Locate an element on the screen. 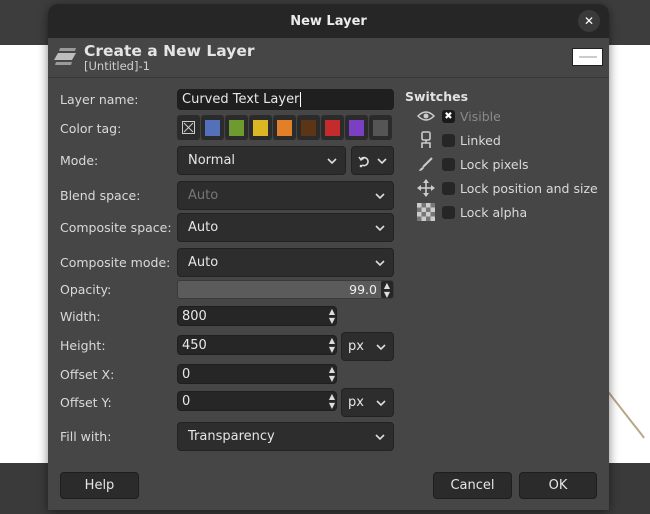 The width and height of the screenshot is (650, 514). close-icon: ✕ is located at coordinates (589, 21).